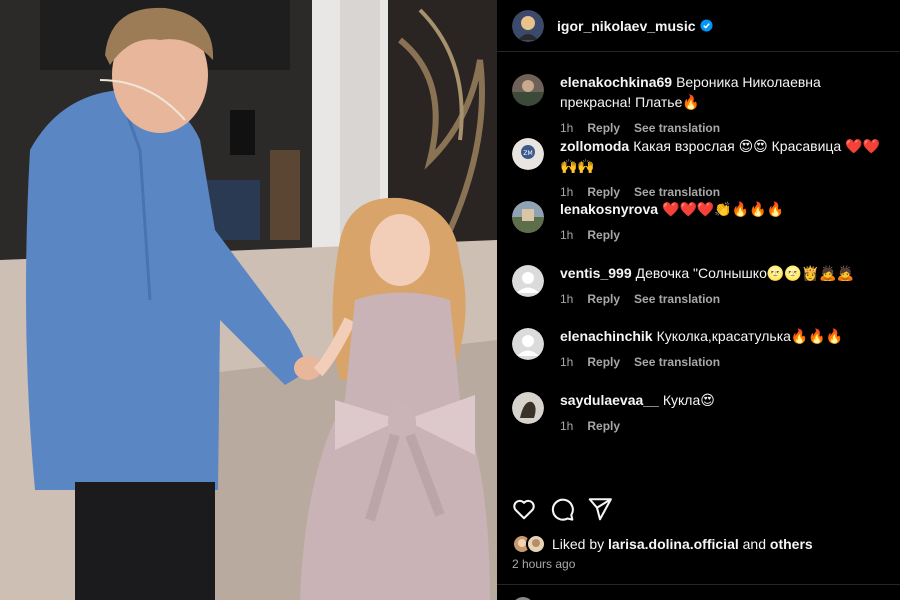 The image size is (900, 600). What do you see at coordinates (791, 544) in the screenshot?
I see `liked-by-others: others` at bounding box center [791, 544].